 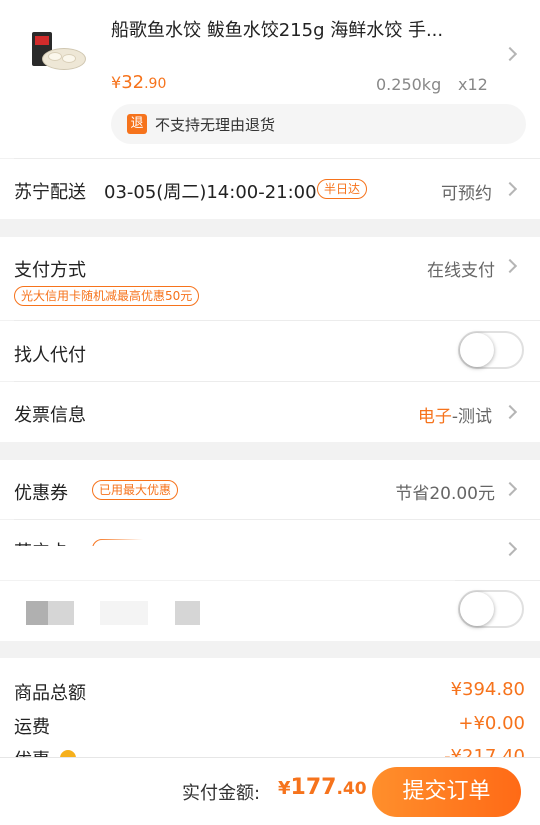 What do you see at coordinates (215, 125) in the screenshot?
I see `return-policy-text: 不支持无理由退货` at bounding box center [215, 125].